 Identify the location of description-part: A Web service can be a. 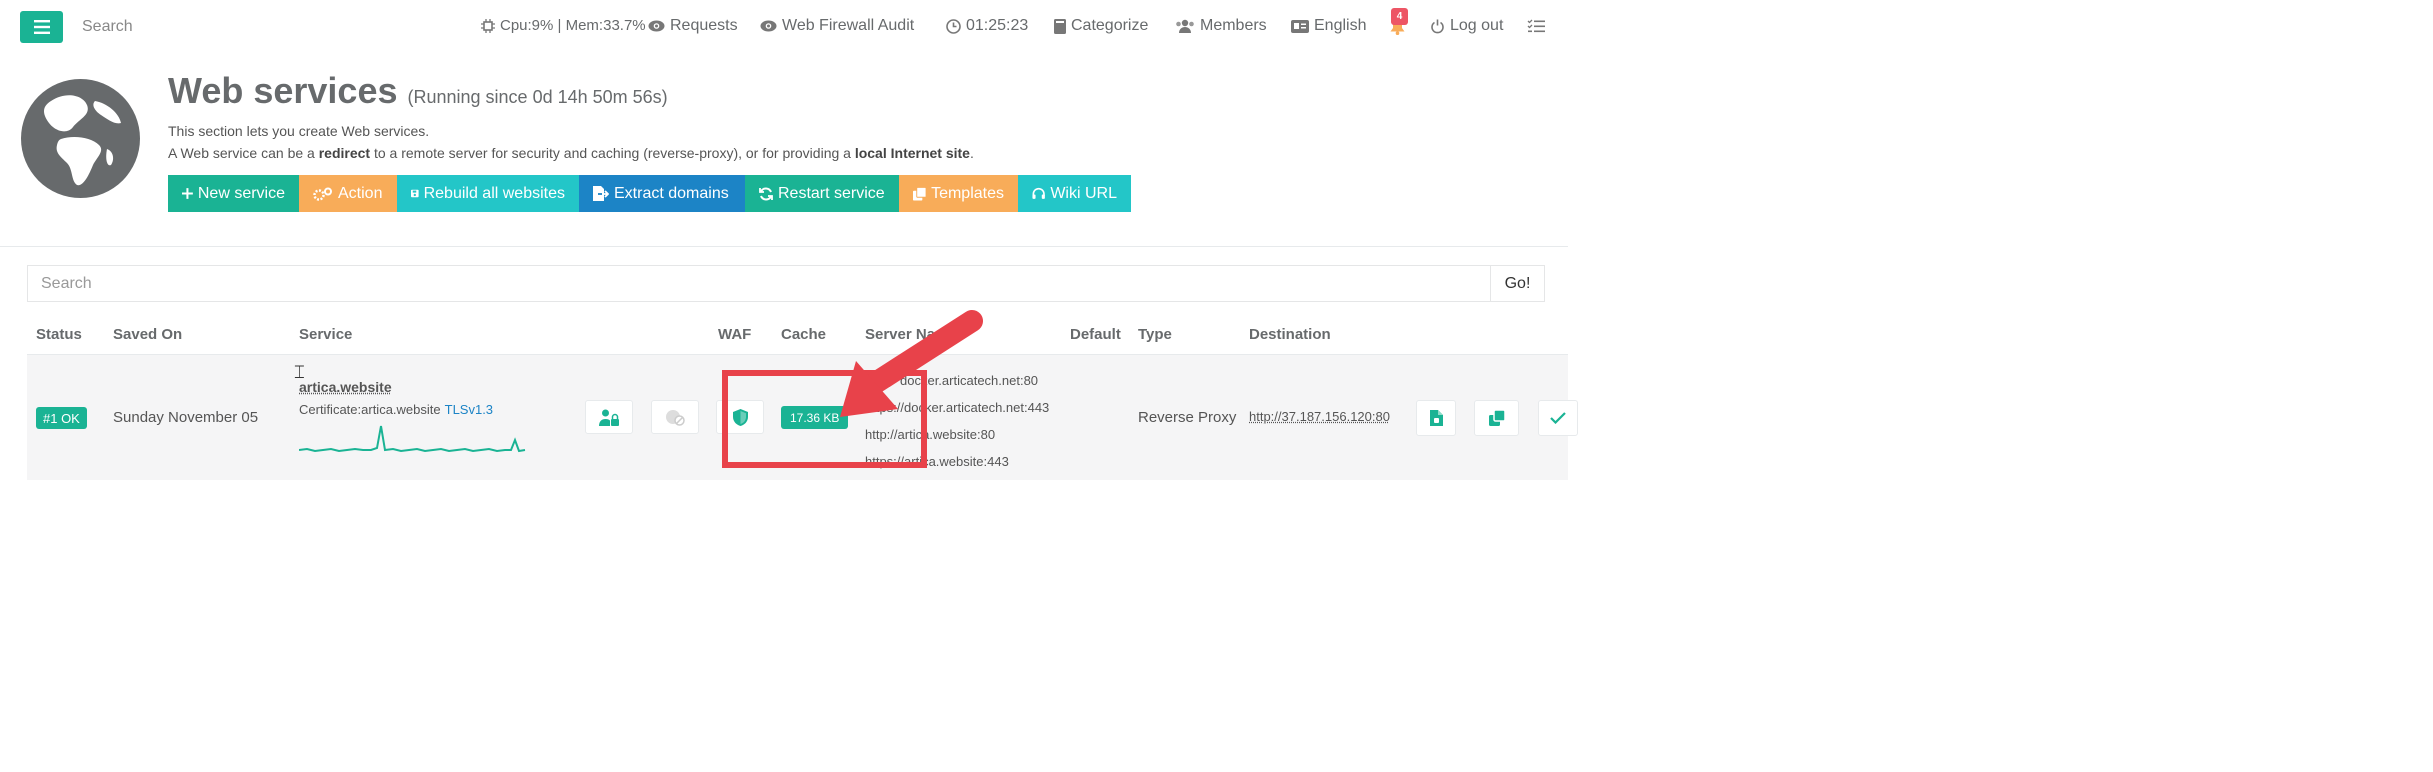
(243, 153).